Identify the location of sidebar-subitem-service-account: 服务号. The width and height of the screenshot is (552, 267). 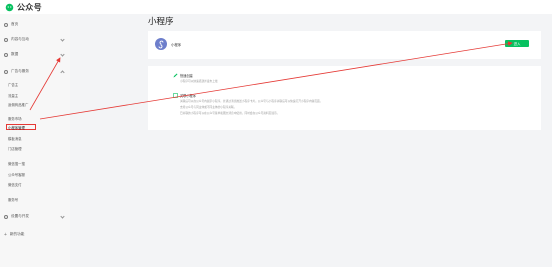
(37, 199).